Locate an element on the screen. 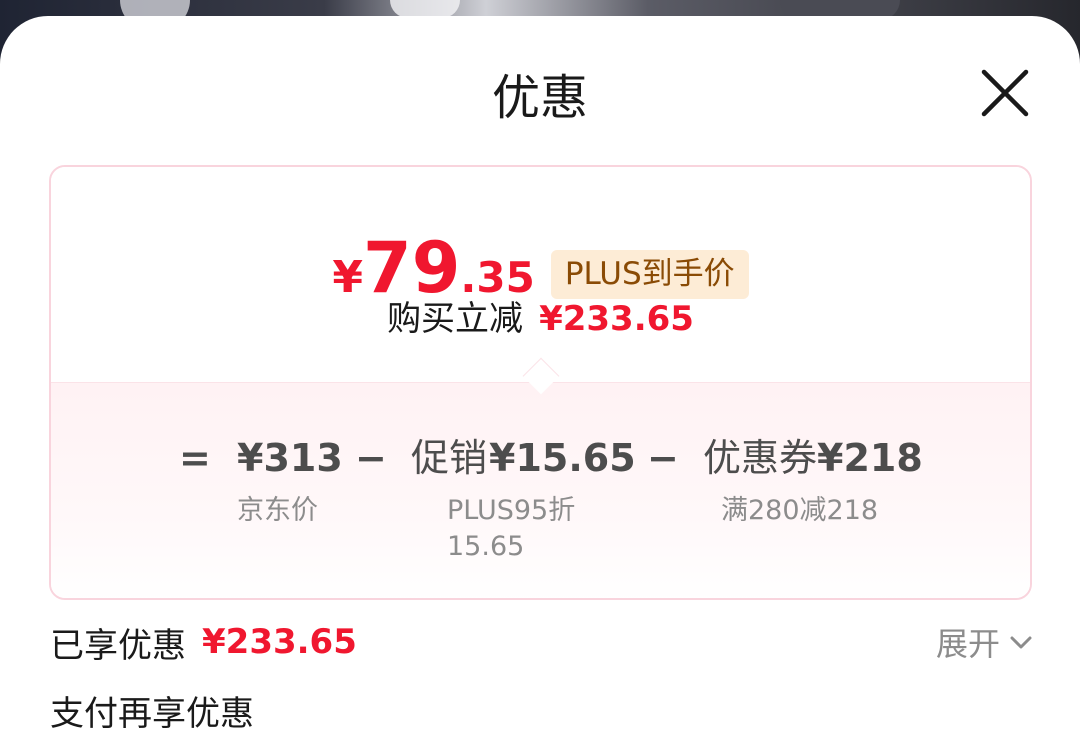 Image resolution: width=1080 pixels, height=729 pixels. coupon-note: 满280减218 is located at coordinates (800, 510).